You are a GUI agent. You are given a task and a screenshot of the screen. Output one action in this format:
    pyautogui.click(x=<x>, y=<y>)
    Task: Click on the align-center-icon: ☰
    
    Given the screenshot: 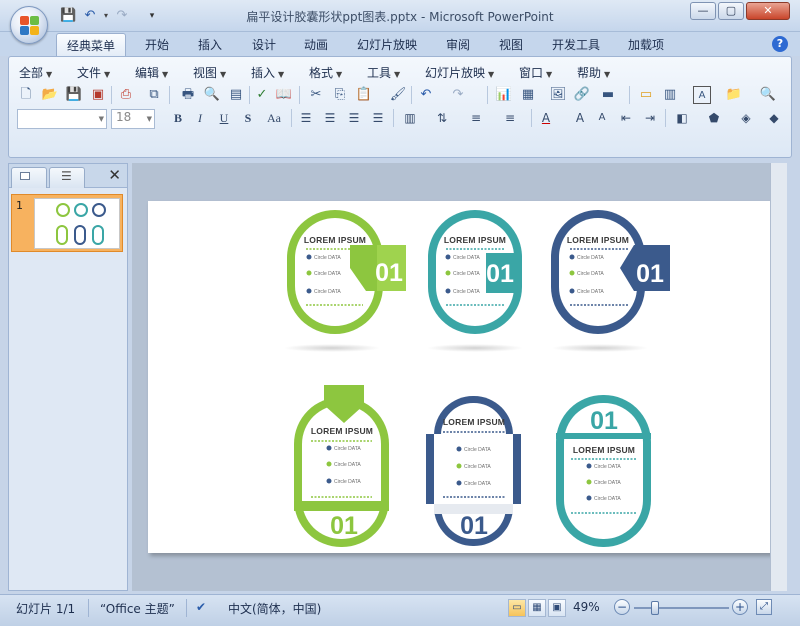 What is the action you would take?
    pyautogui.click(x=330, y=118)
    